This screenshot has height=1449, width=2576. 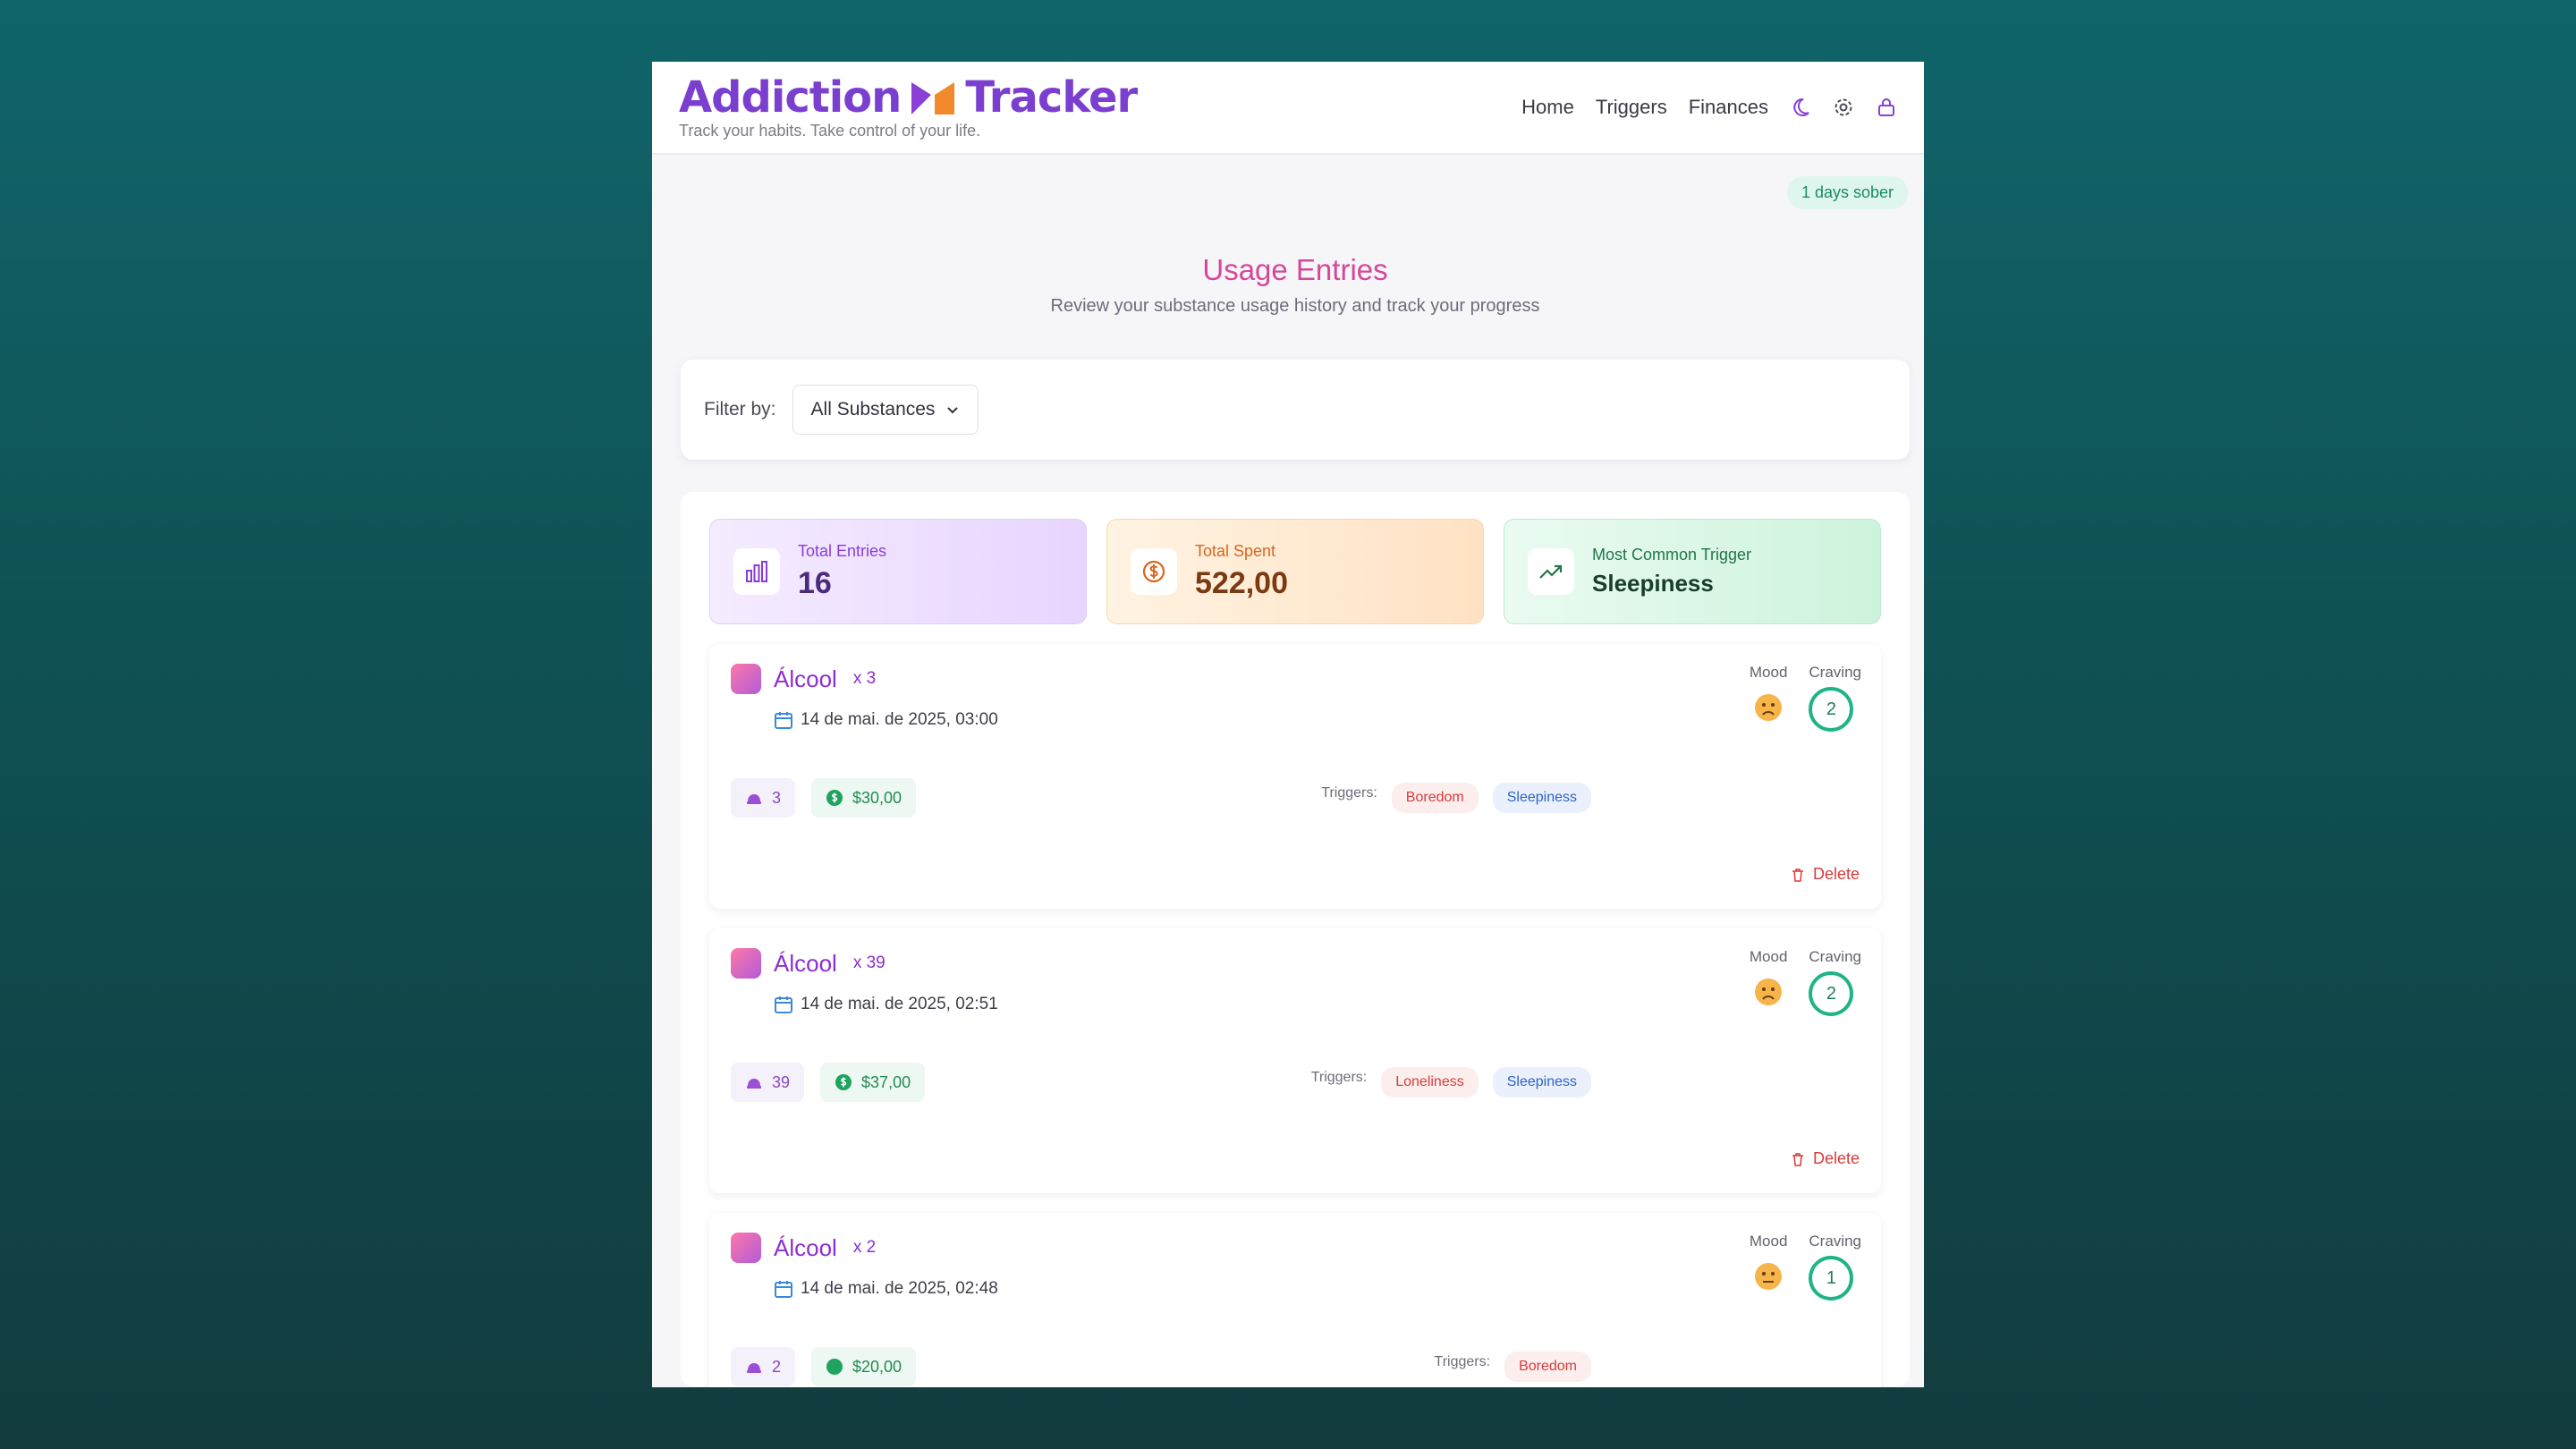 I want to click on craving-level: 1, so click(x=1831, y=1278).